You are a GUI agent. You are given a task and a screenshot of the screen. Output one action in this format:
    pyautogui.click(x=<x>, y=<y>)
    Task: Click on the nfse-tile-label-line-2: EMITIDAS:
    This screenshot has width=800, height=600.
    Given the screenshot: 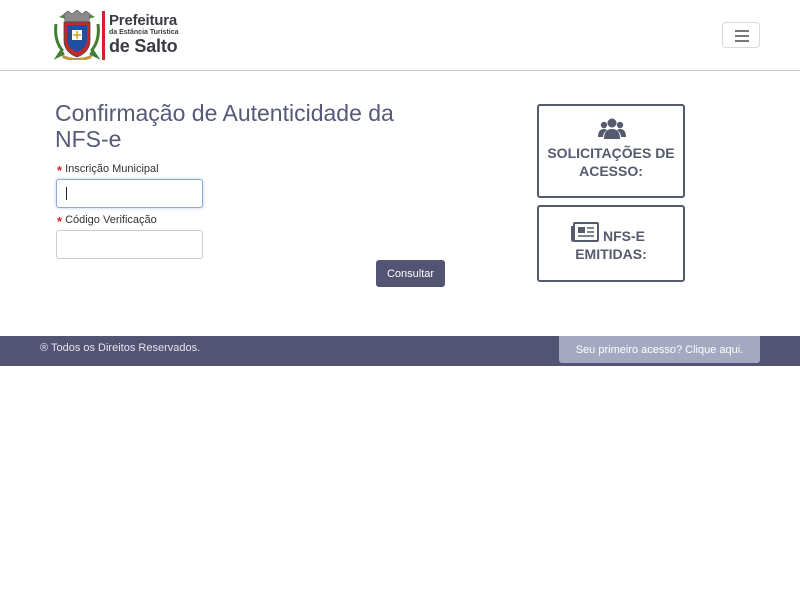 What is the action you would take?
    pyautogui.click(x=611, y=254)
    